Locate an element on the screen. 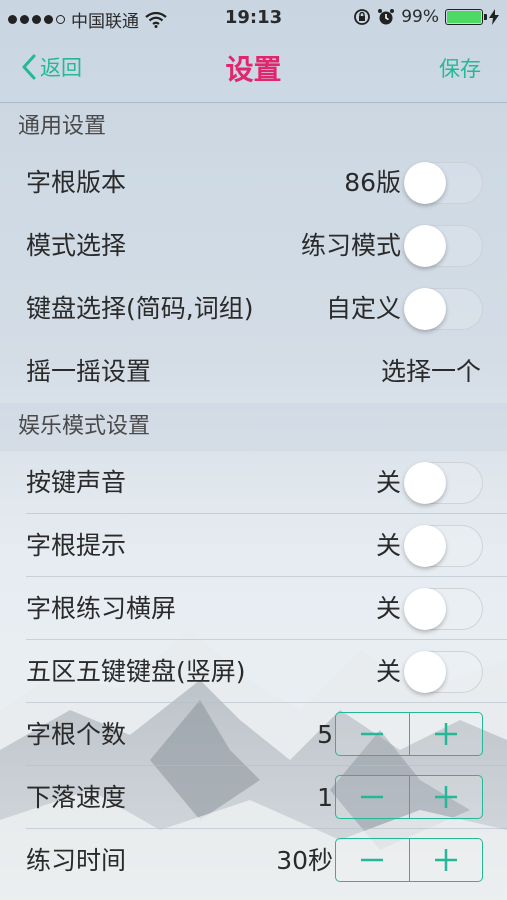  rotation-lock-icon is located at coordinates (362, 17).